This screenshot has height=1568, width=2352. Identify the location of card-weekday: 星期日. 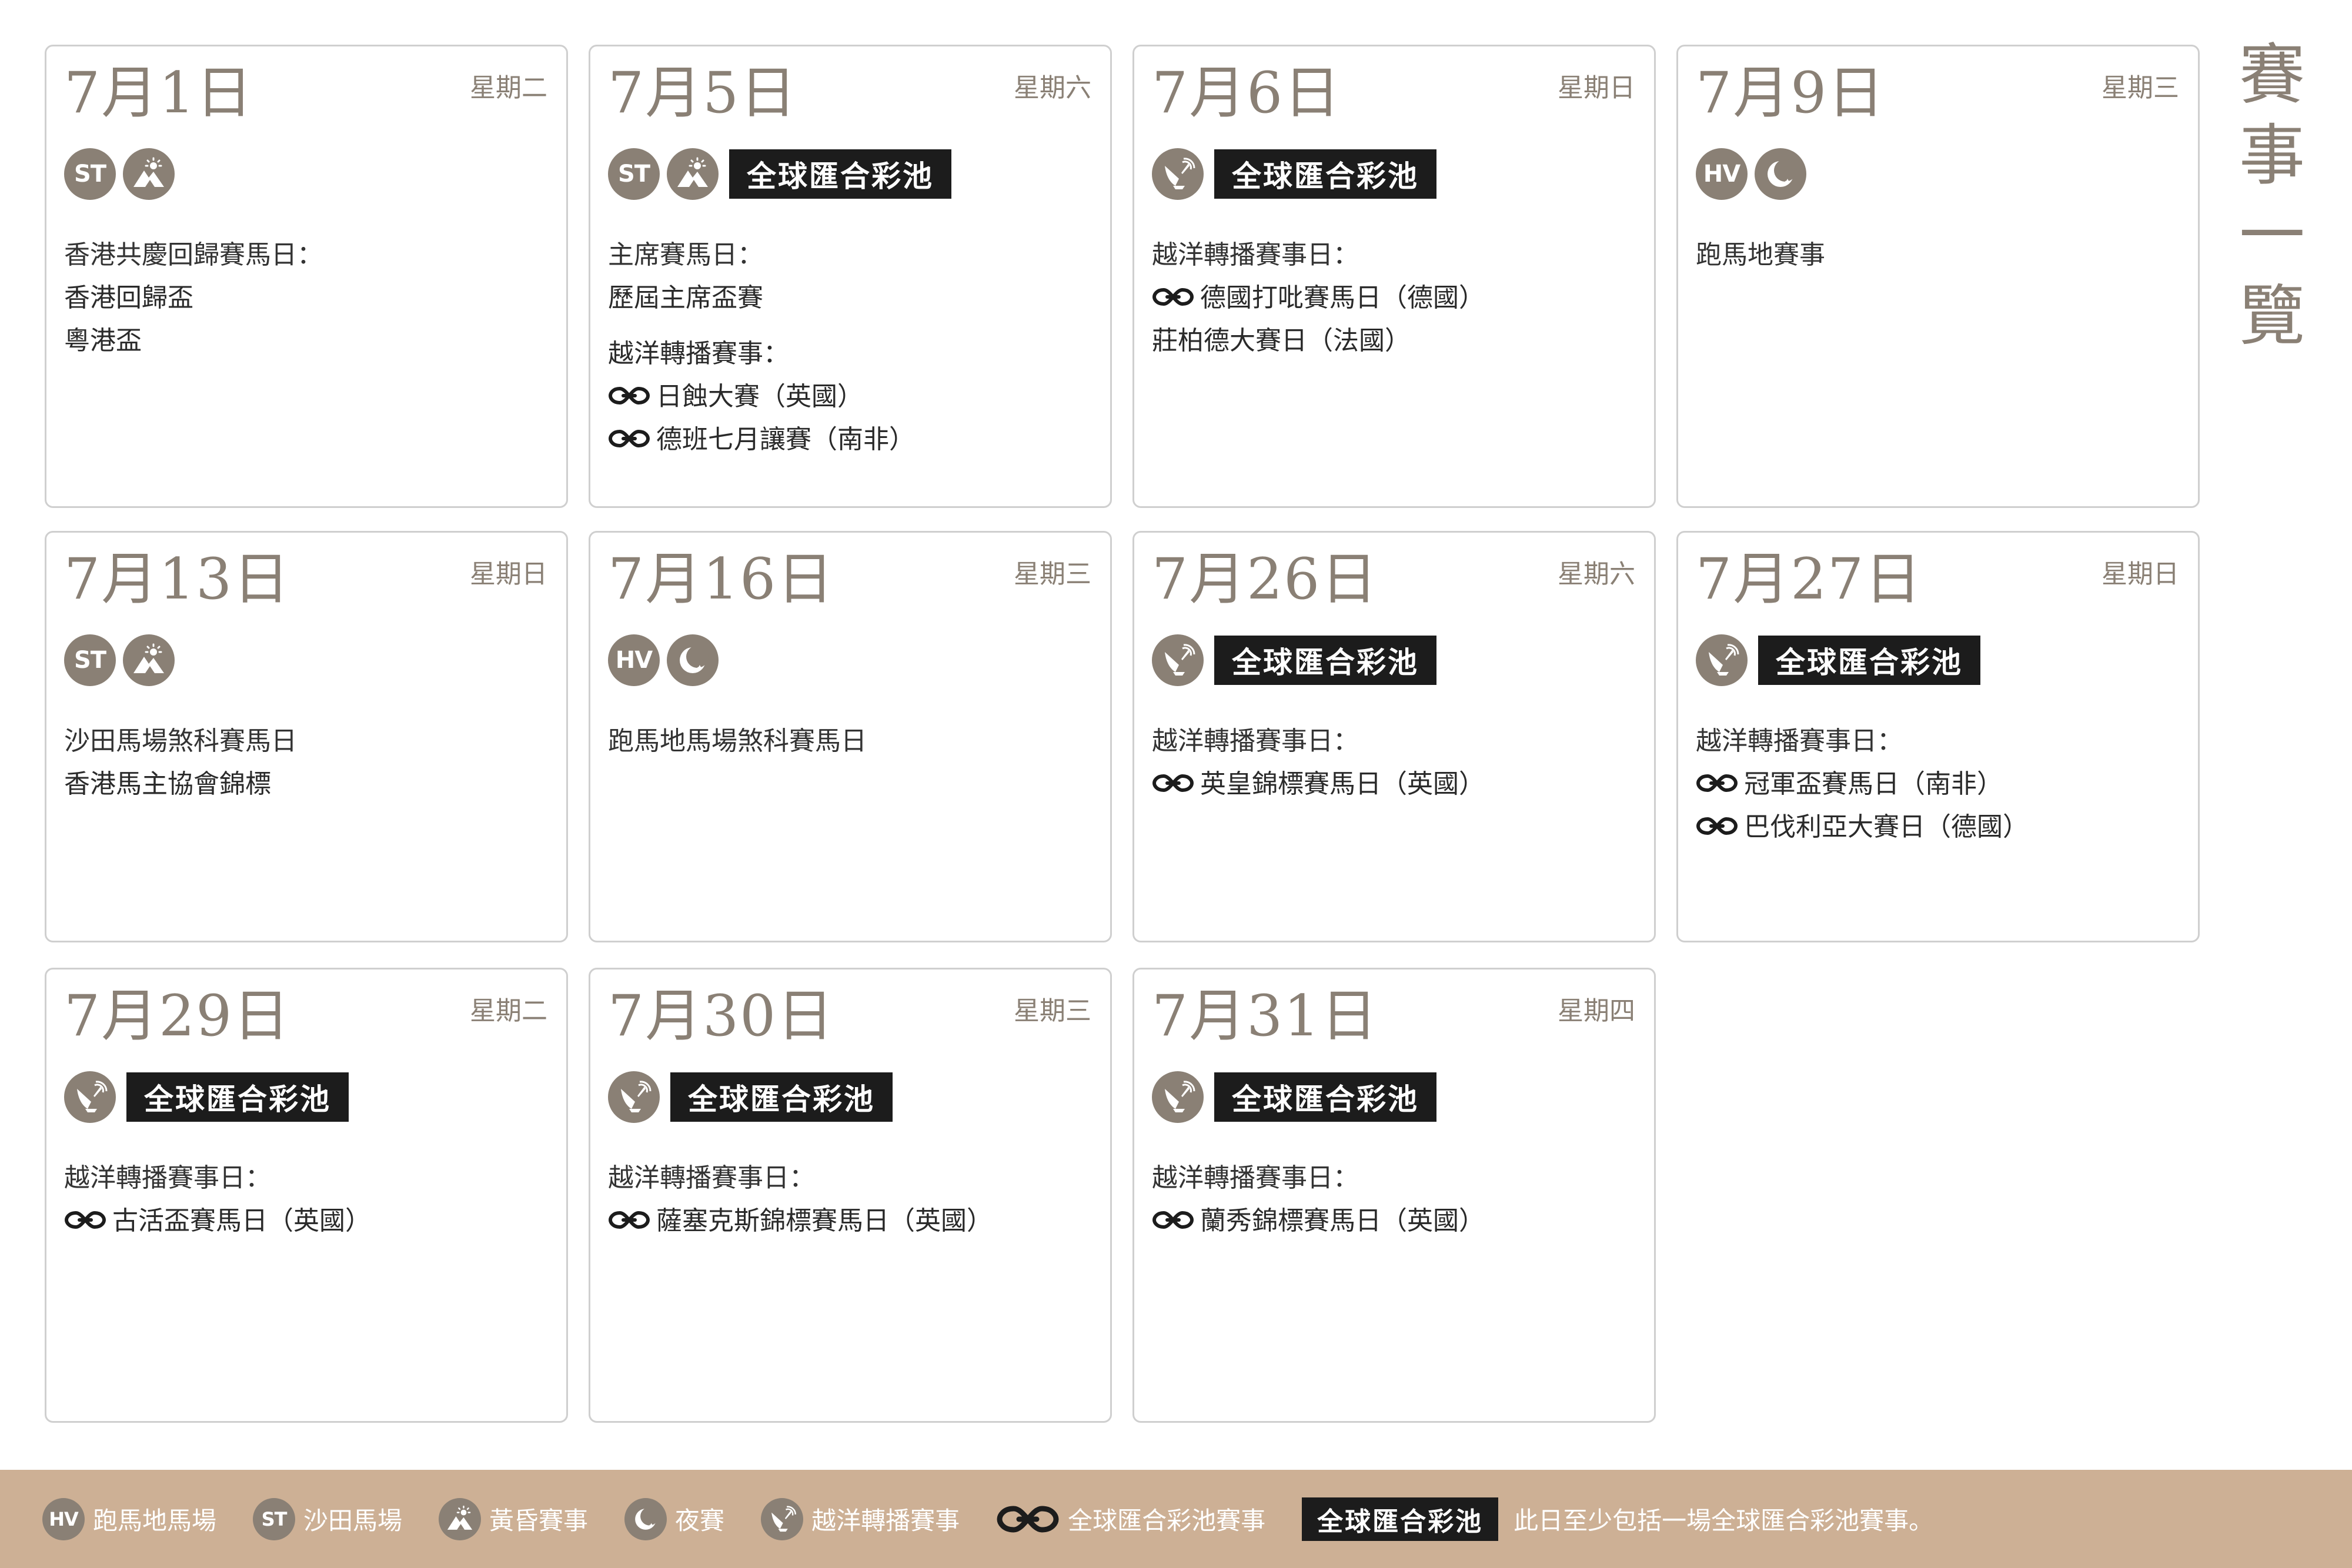
(508, 574).